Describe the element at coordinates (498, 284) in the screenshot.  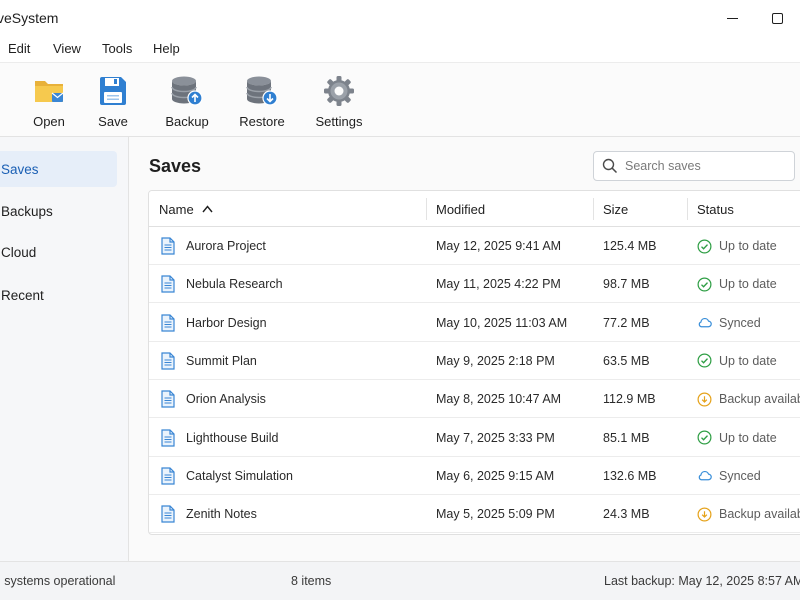
I see `modified-cell: May 11, 2025 4:22 PM` at that location.